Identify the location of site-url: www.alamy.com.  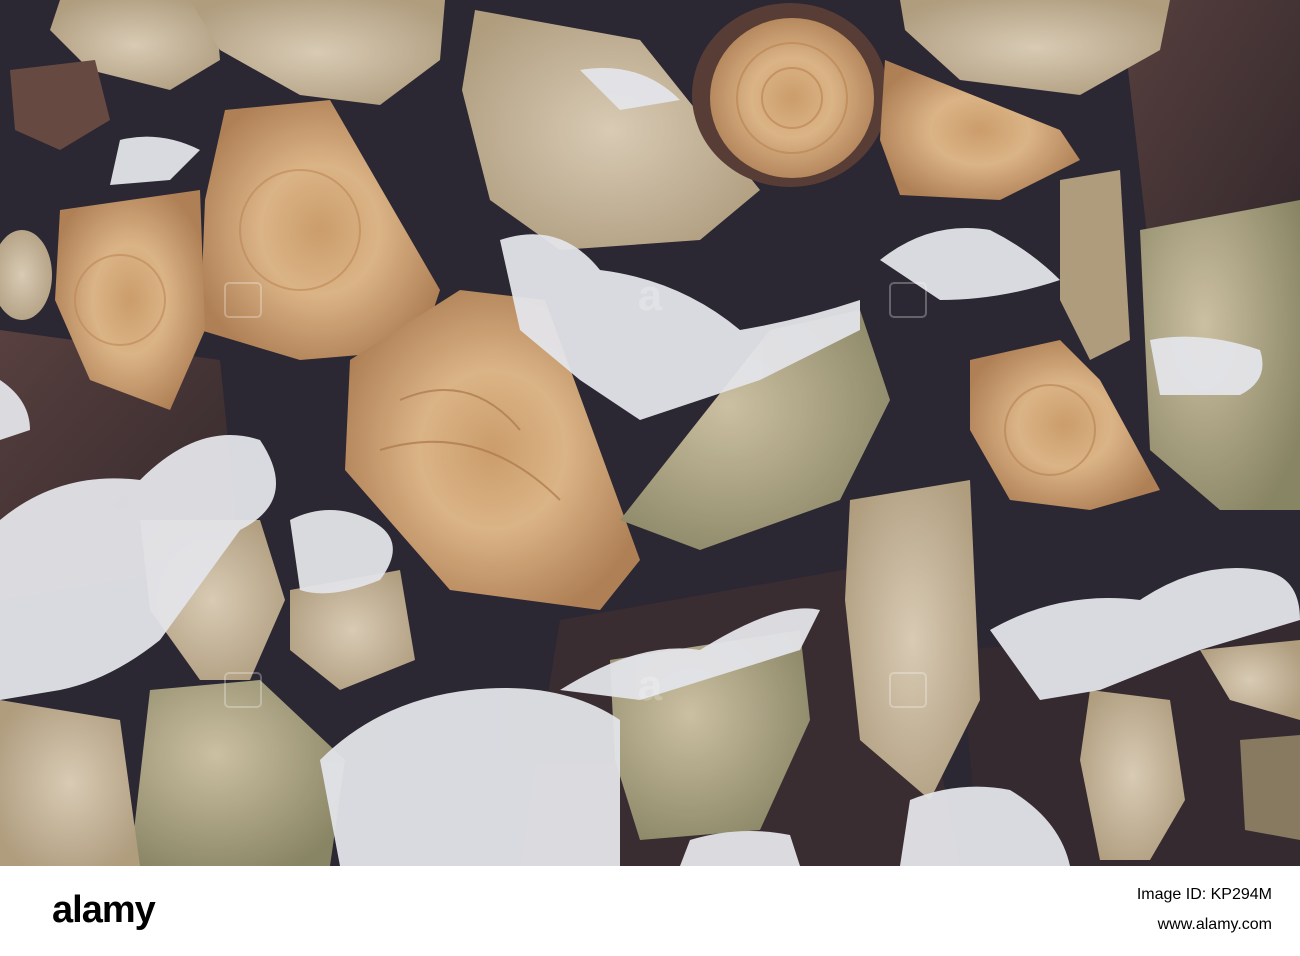
(1204, 925).